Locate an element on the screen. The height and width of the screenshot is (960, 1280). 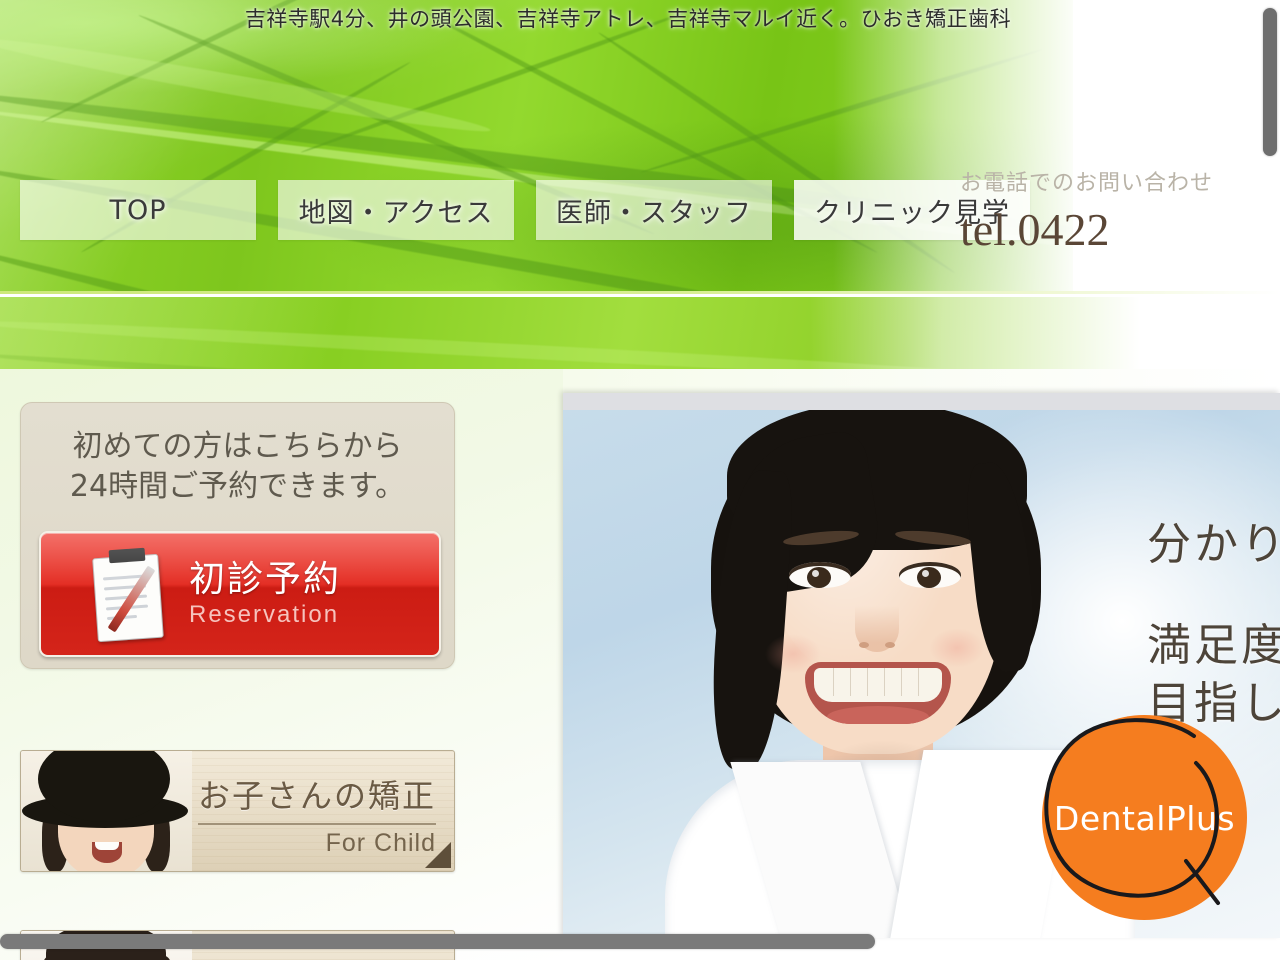
child-photo is located at coordinates (106, 811).